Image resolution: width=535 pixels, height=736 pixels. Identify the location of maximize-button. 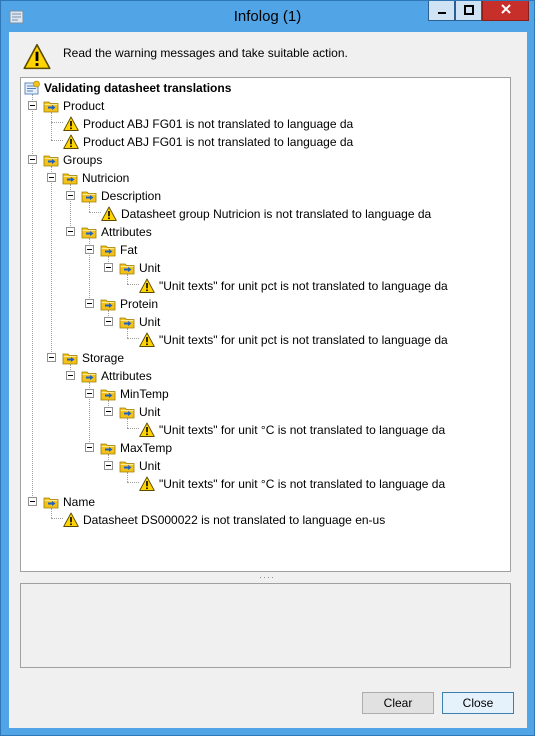
(468, 11).